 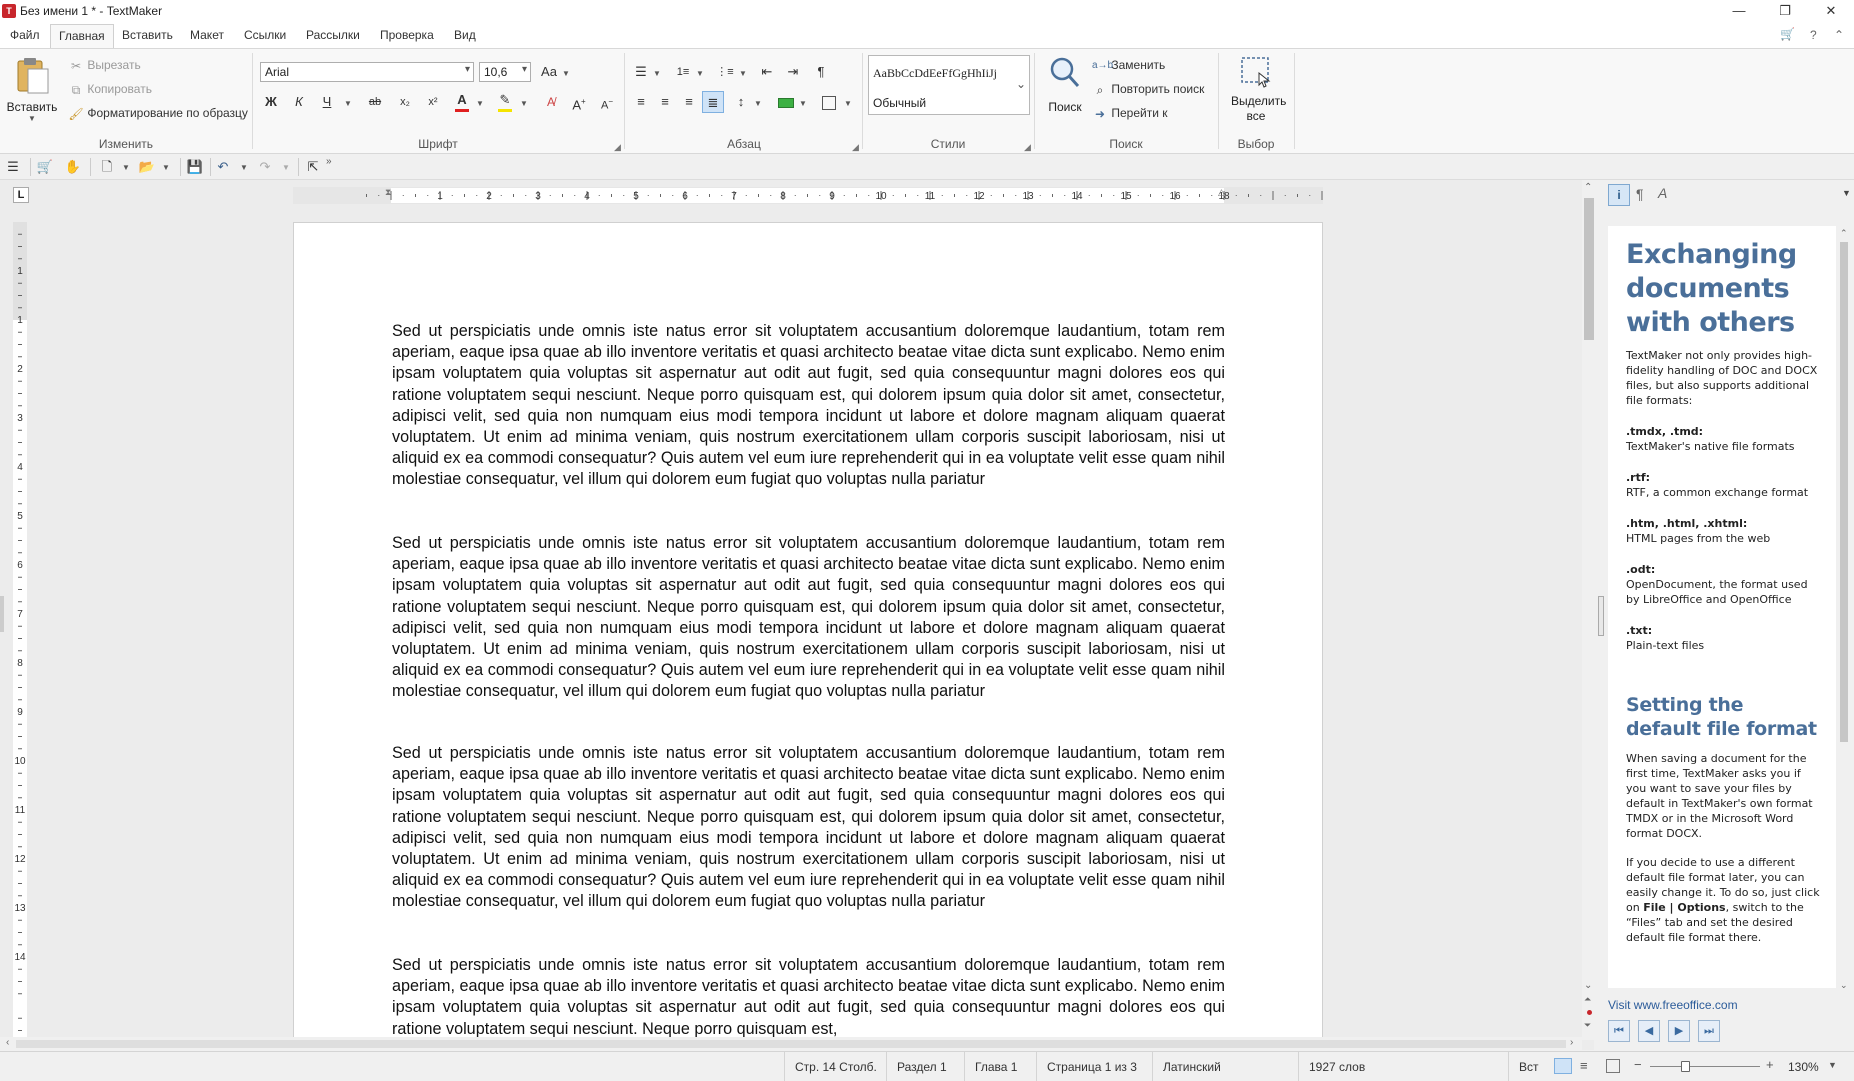 What do you see at coordinates (1619, 195) in the screenshot?
I see `info-icon: i` at bounding box center [1619, 195].